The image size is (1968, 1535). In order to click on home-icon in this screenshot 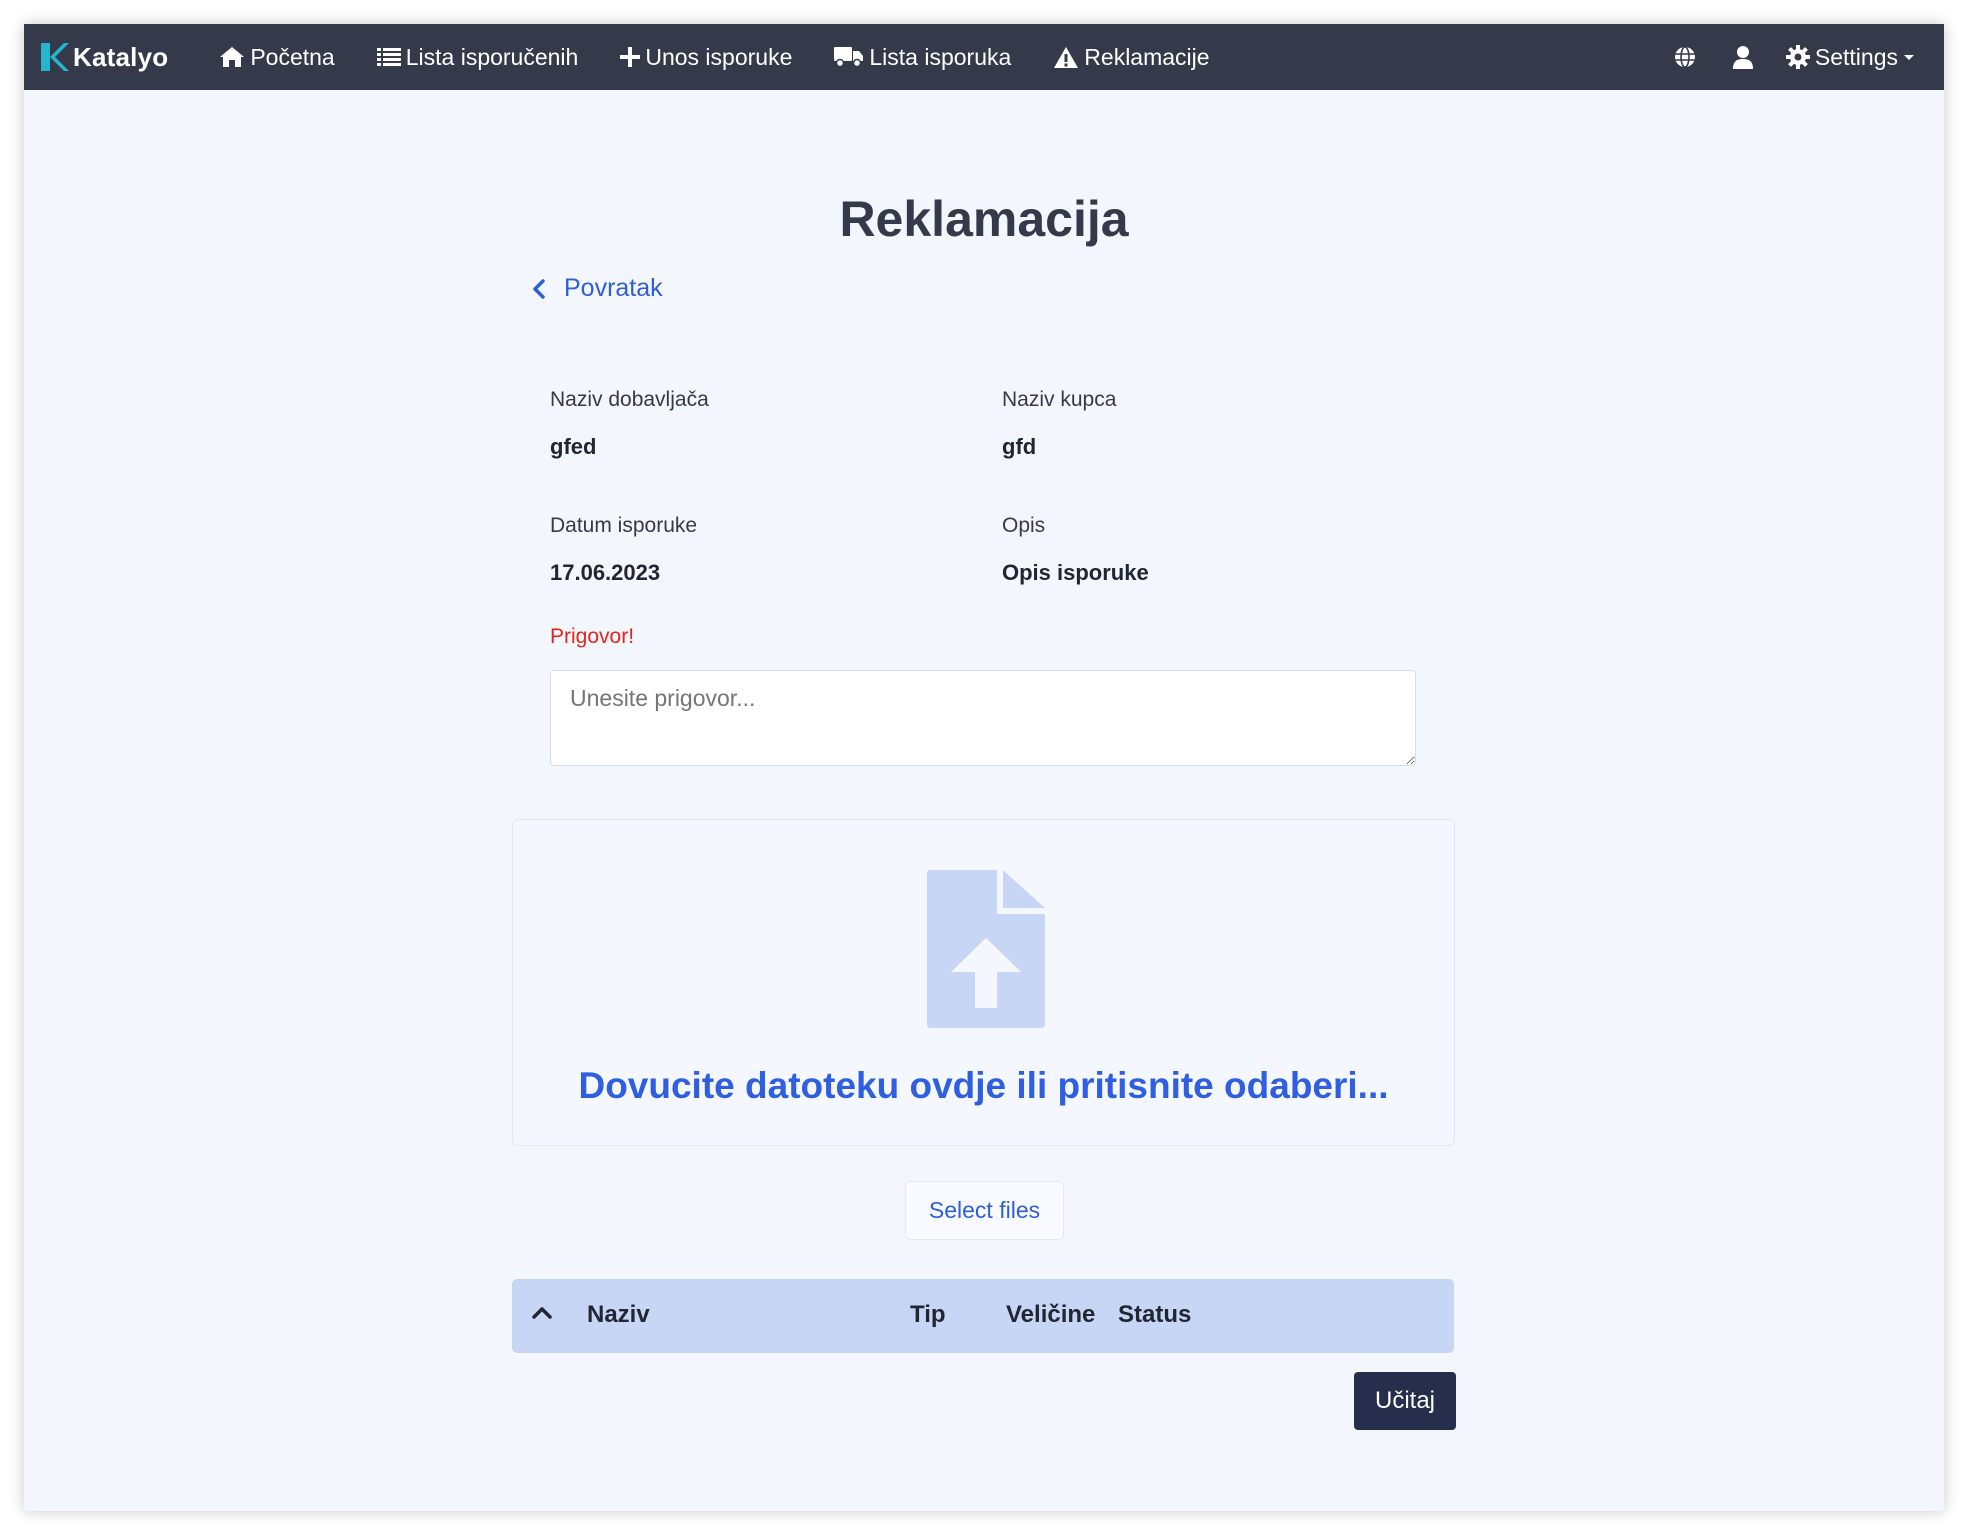, I will do `click(232, 57)`.